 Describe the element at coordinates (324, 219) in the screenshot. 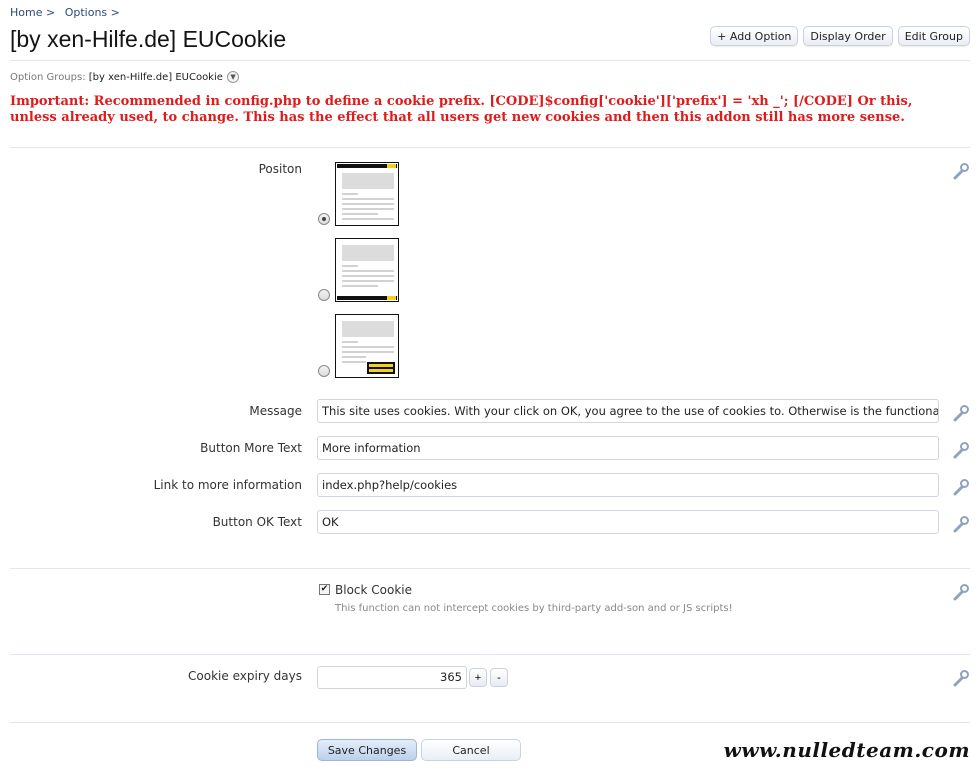

I see `position-radio-top` at that location.